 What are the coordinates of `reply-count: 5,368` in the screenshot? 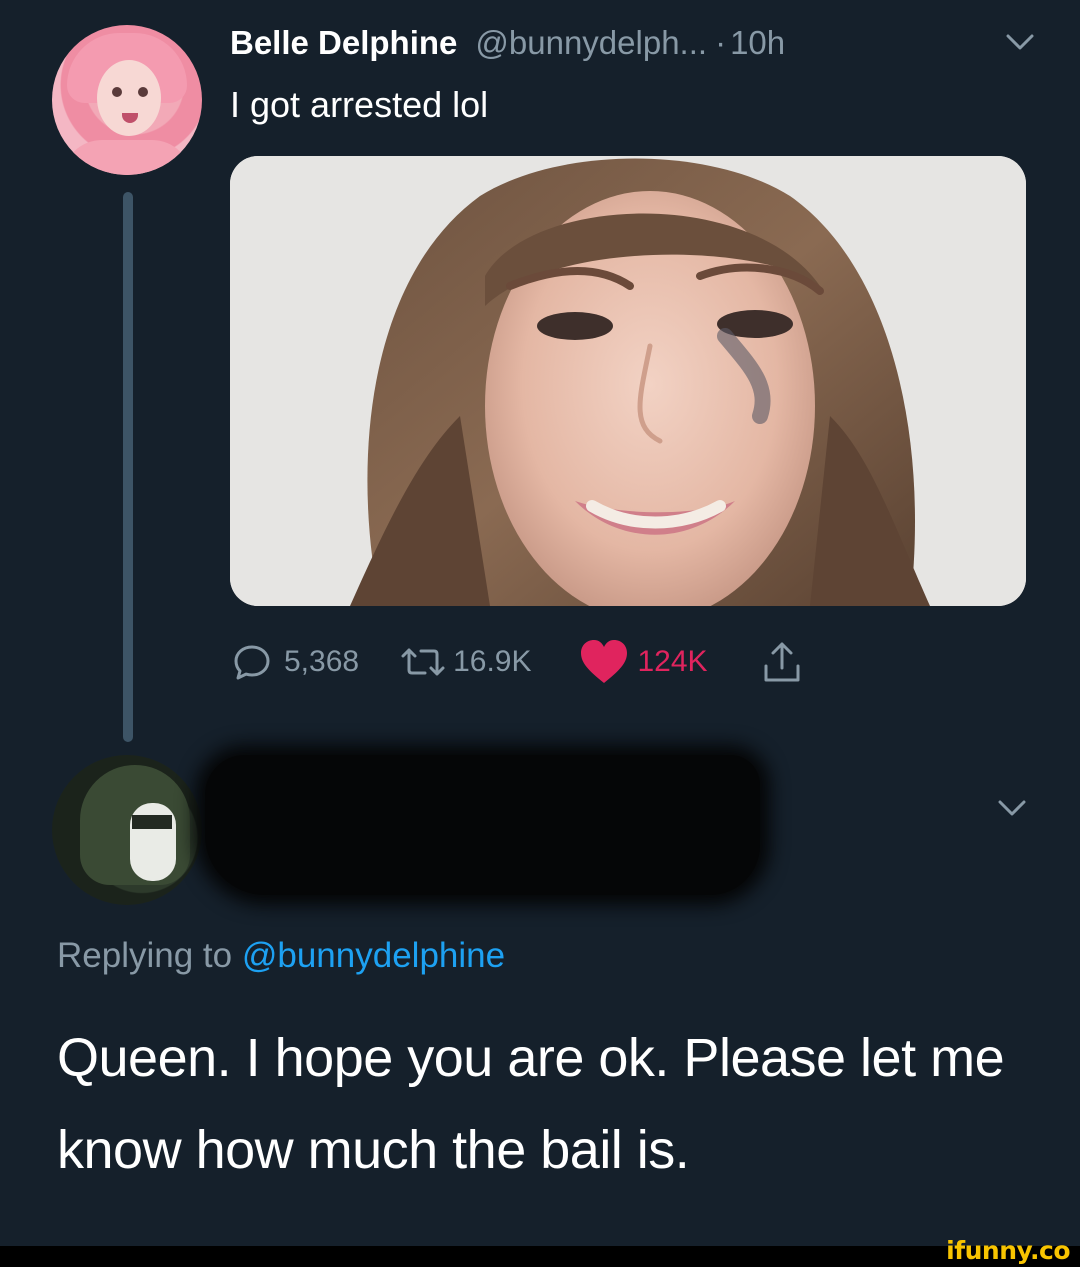 It's located at (322, 661).